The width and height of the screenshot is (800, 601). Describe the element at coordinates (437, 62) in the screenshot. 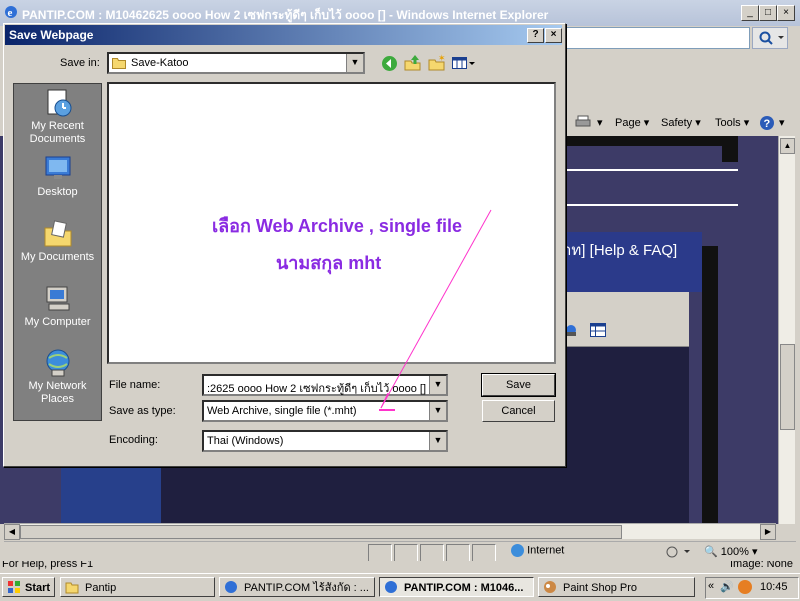

I see `new-folder-icon: ✶` at that location.